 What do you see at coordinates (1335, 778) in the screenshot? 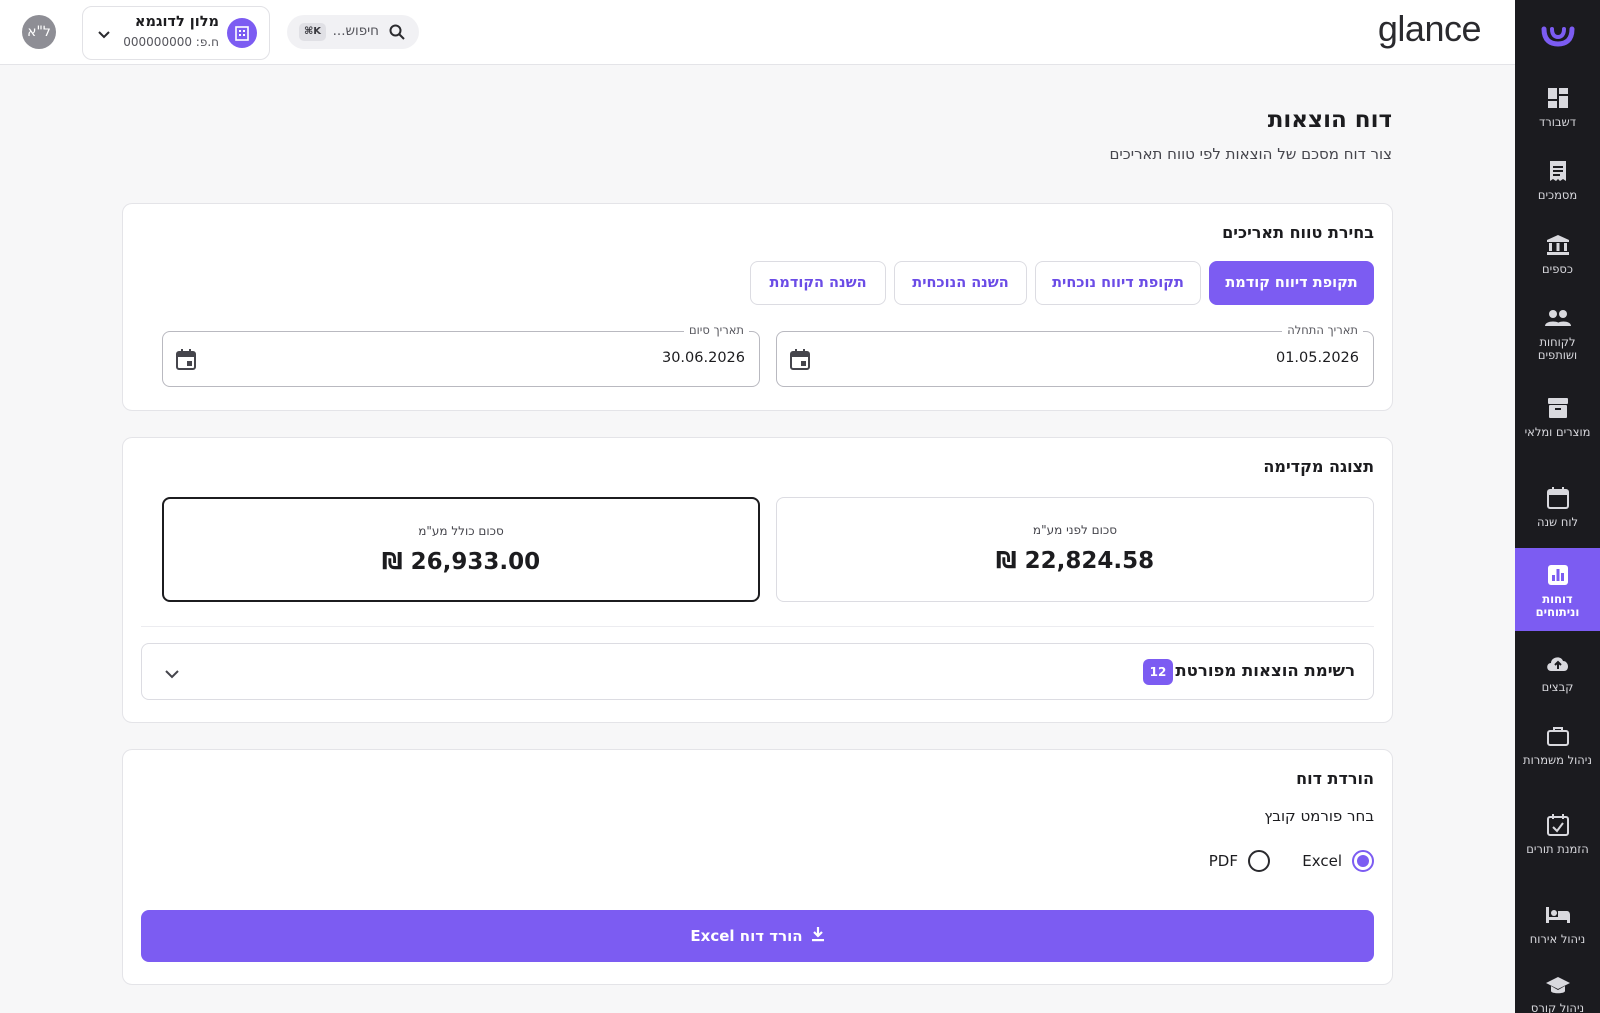
I see `download-title: הורדת דוח` at bounding box center [1335, 778].